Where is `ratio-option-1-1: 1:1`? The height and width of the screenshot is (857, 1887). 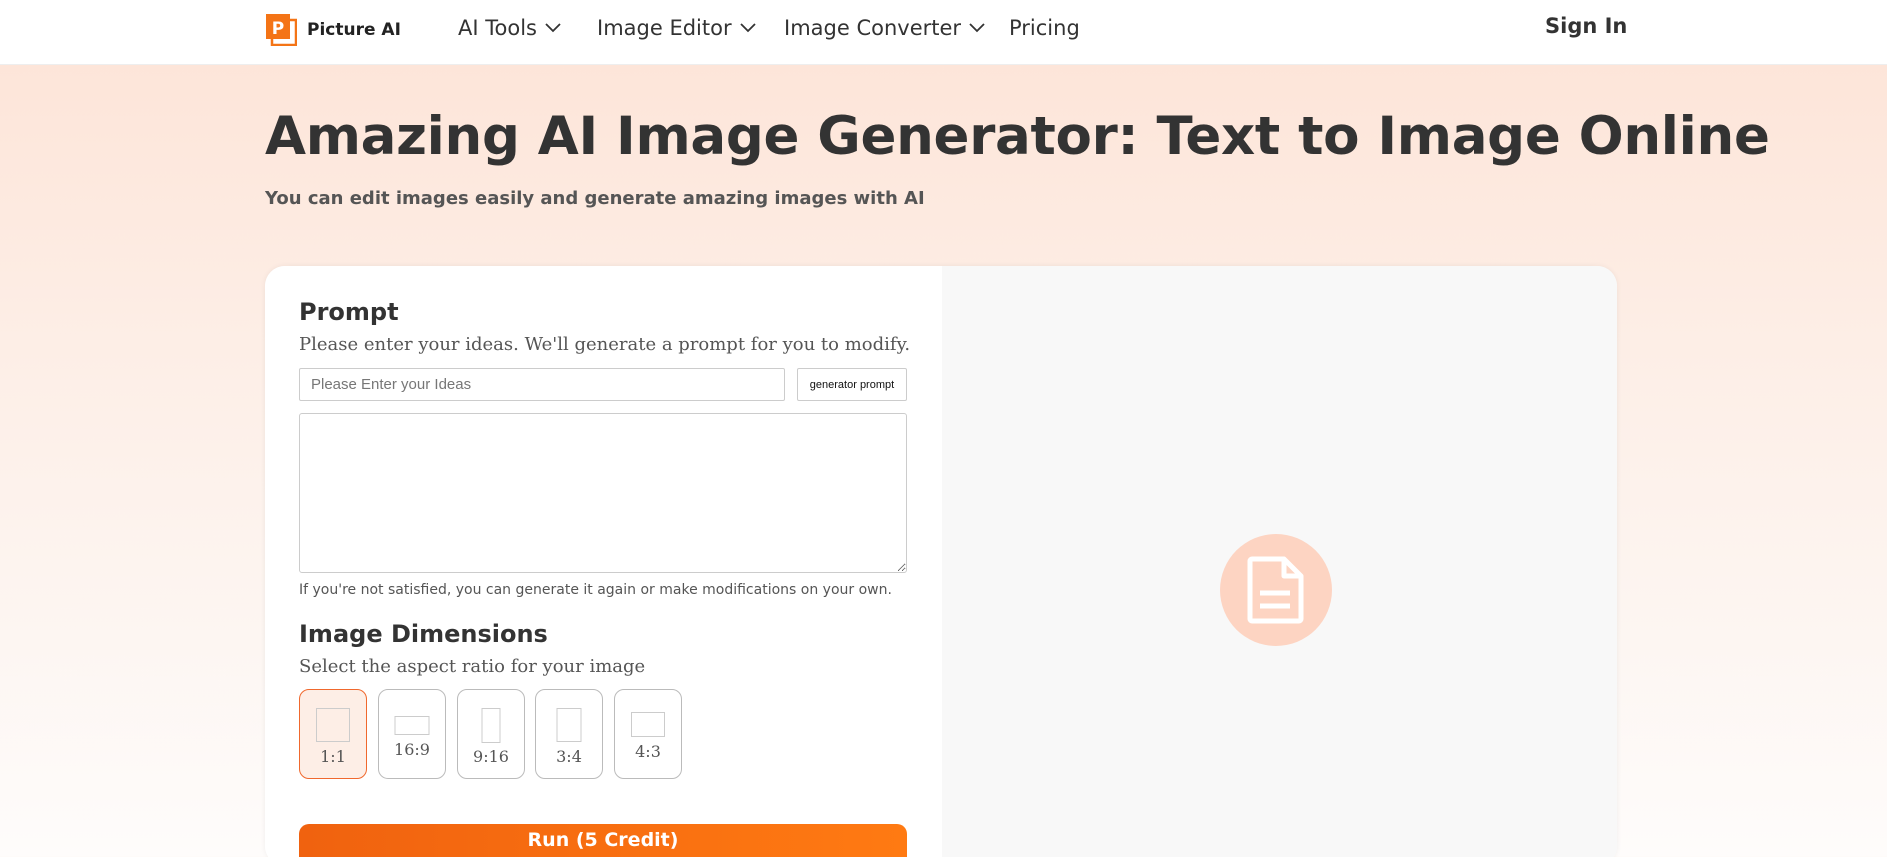
ratio-option-1-1: 1:1 is located at coordinates (333, 734).